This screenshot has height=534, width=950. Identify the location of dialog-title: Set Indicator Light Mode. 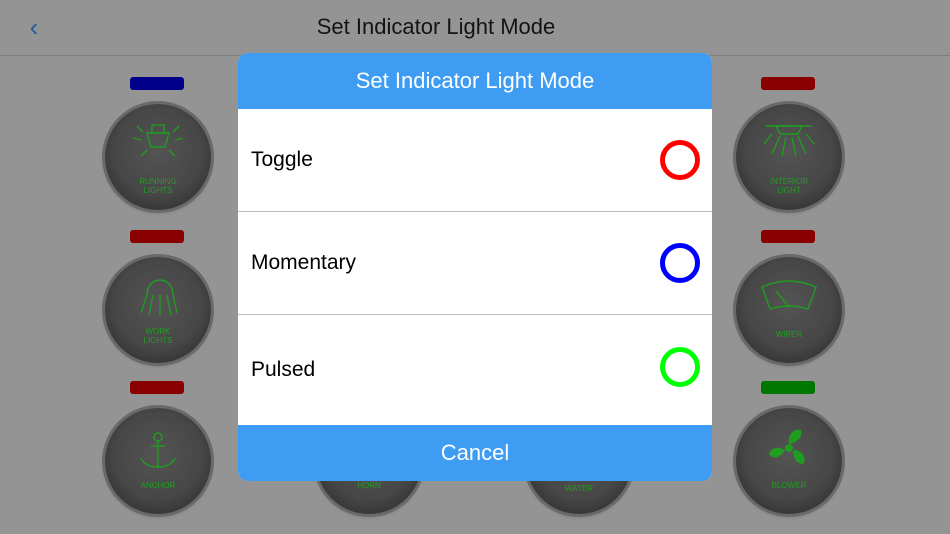
(475, 81).